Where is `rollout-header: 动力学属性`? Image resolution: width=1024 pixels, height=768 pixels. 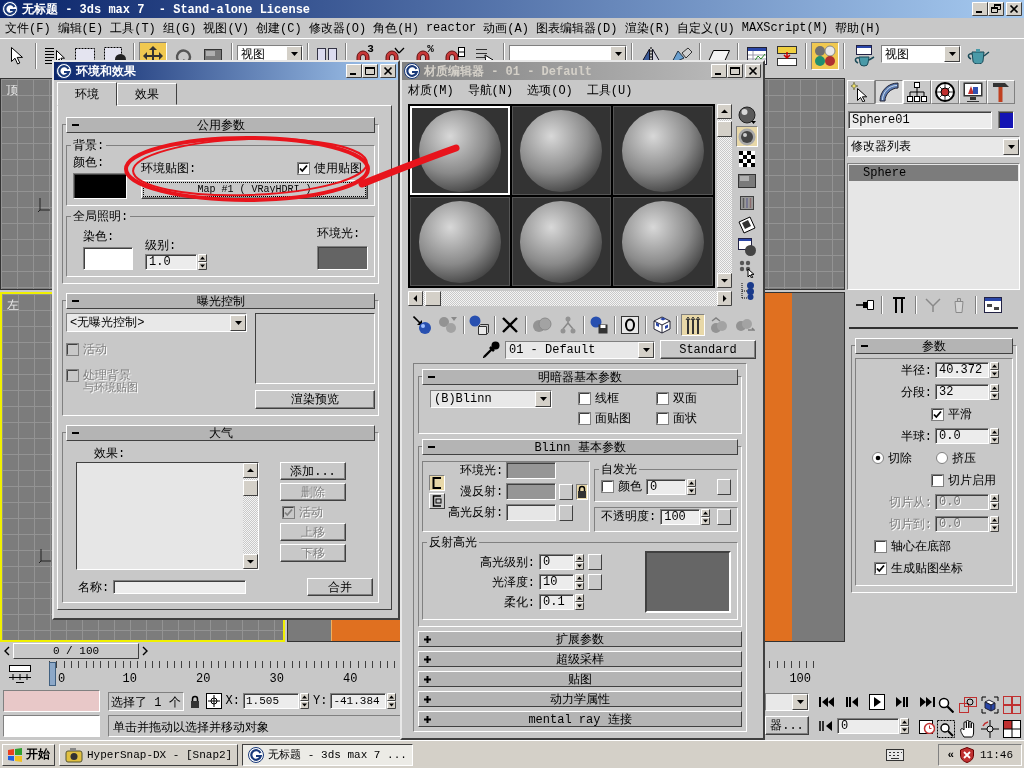
rollout-header: 动力学属性 is located at coordinates (580, 699).